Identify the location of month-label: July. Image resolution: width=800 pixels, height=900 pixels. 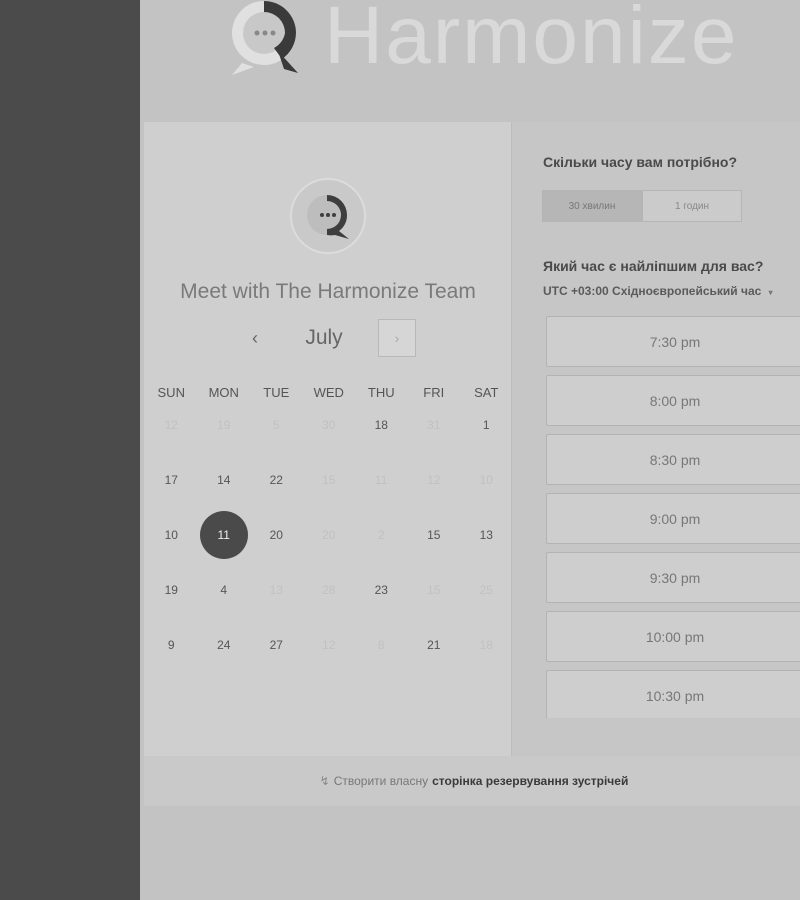
(324, 337).